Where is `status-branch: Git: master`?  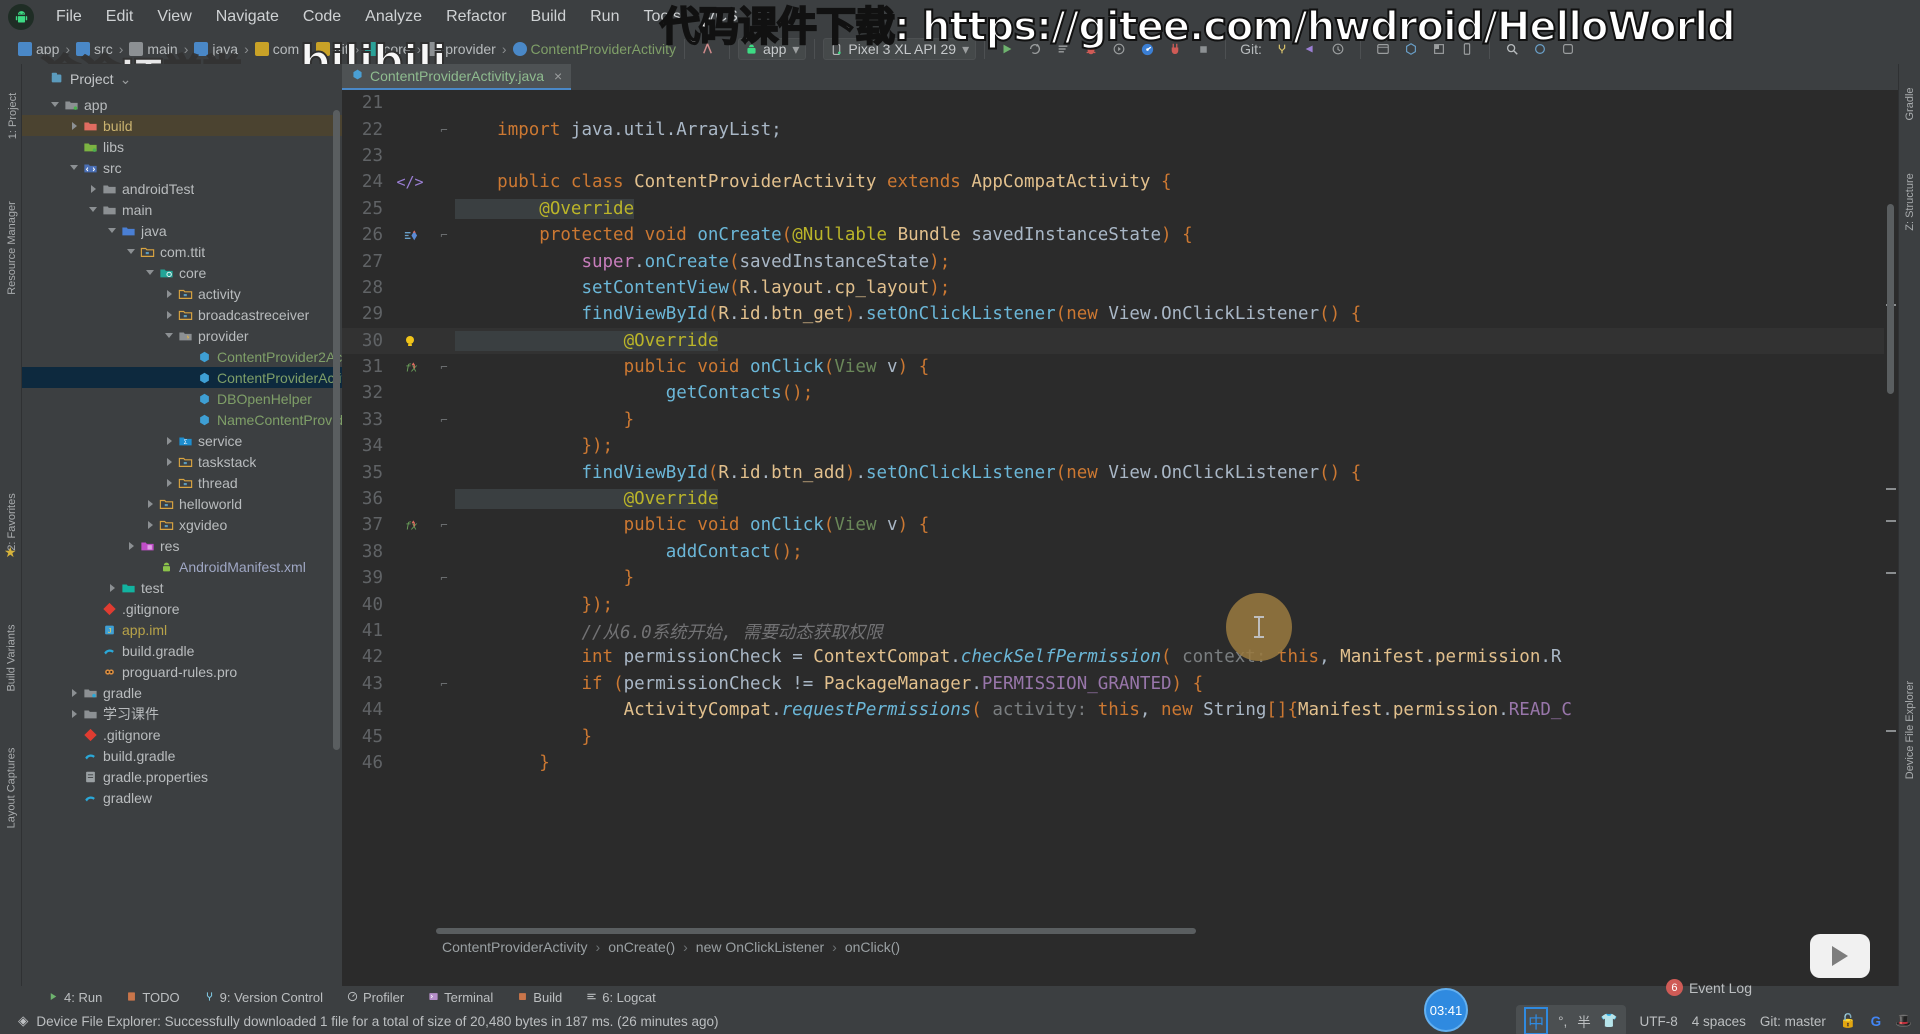
status-branch: Git: master is located at coordinates (1793, 1021).